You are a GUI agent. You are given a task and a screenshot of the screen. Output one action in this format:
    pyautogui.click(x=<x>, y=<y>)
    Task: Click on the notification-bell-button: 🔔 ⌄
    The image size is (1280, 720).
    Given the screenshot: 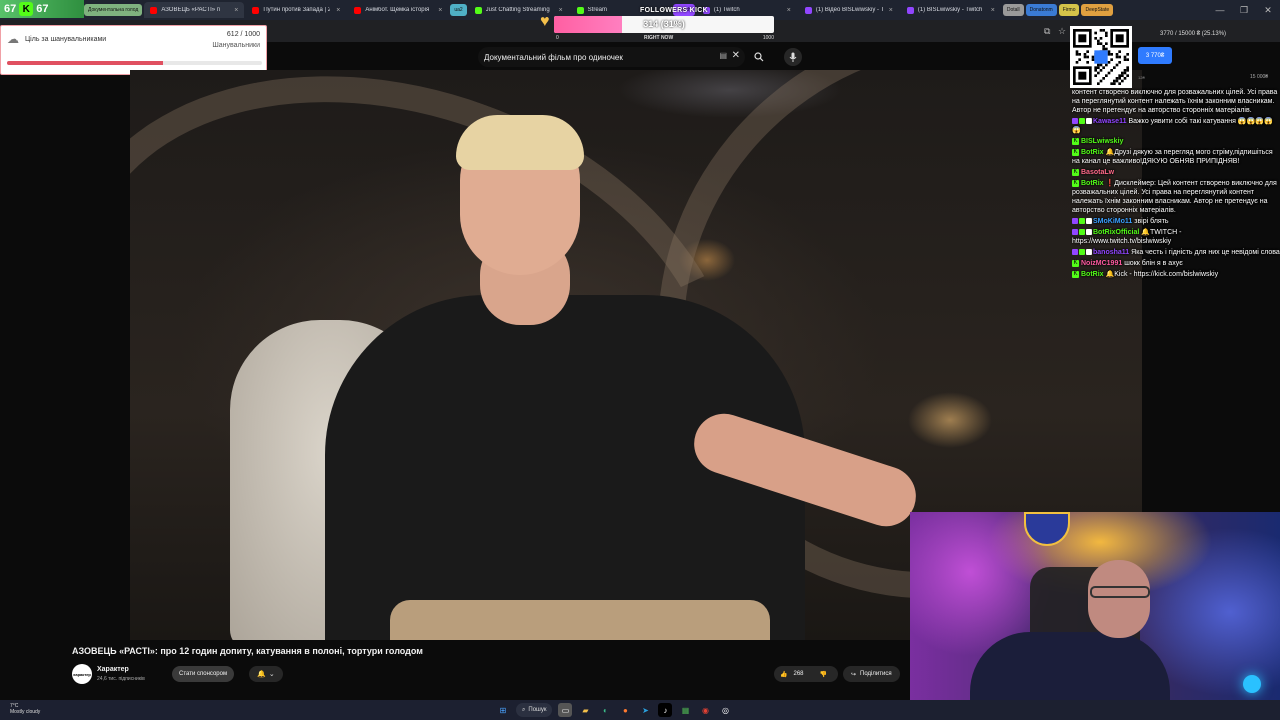 What is the action you would take?
    pyautogui.click(x=266, y=674)
    